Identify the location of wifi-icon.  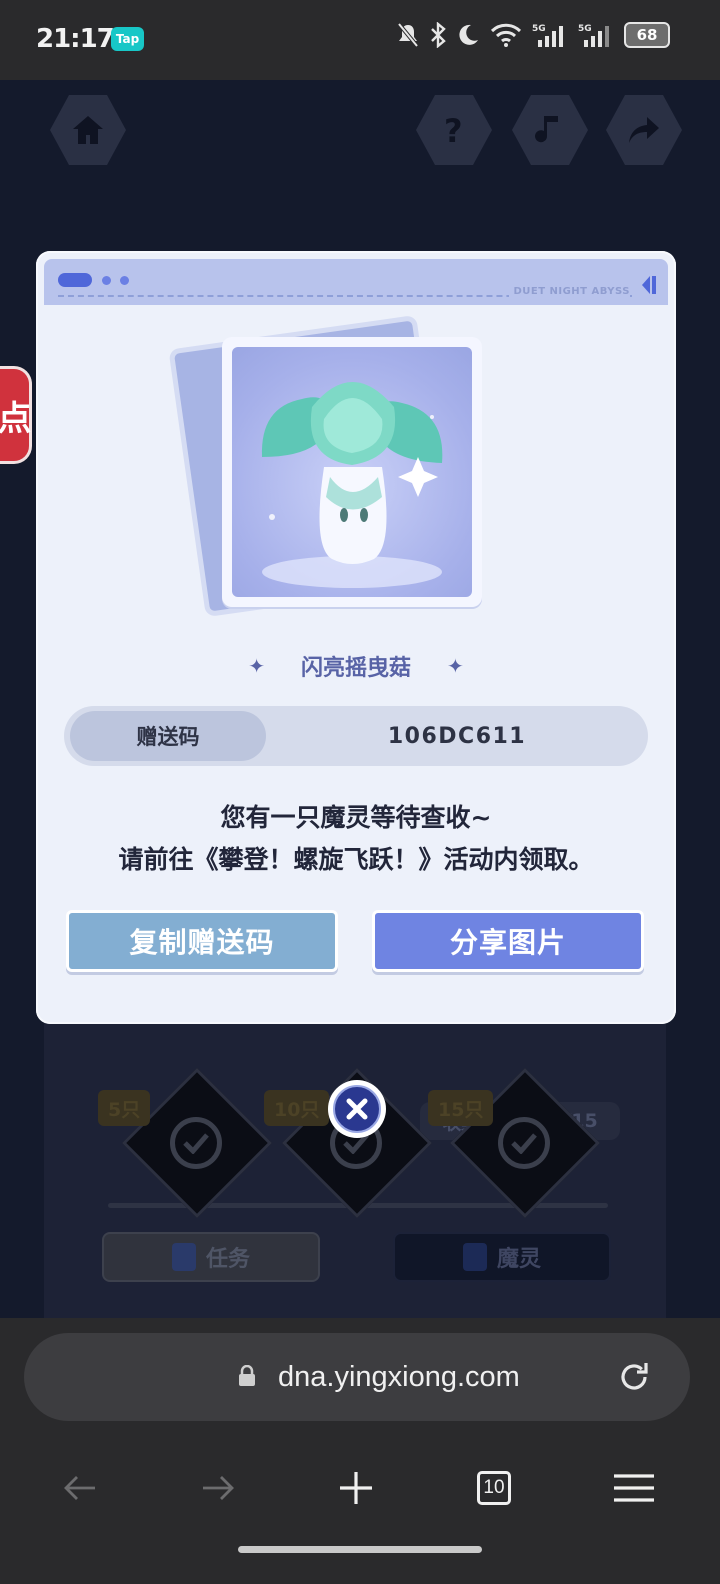
(506, 35).